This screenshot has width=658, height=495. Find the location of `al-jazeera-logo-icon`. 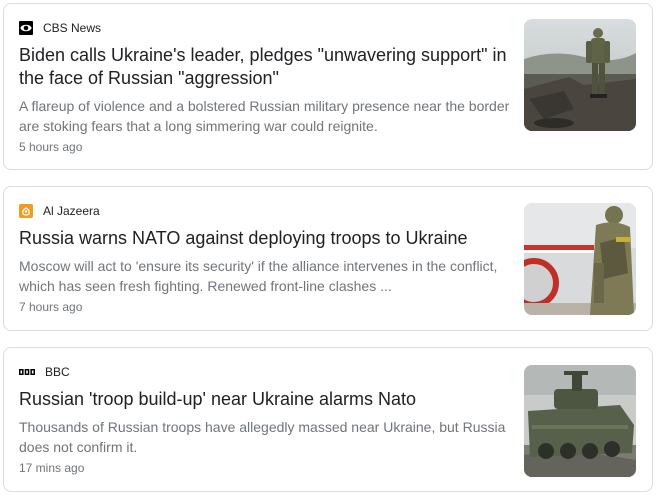

al-jazeera-logo-icon is located at coordinates (26, 211).